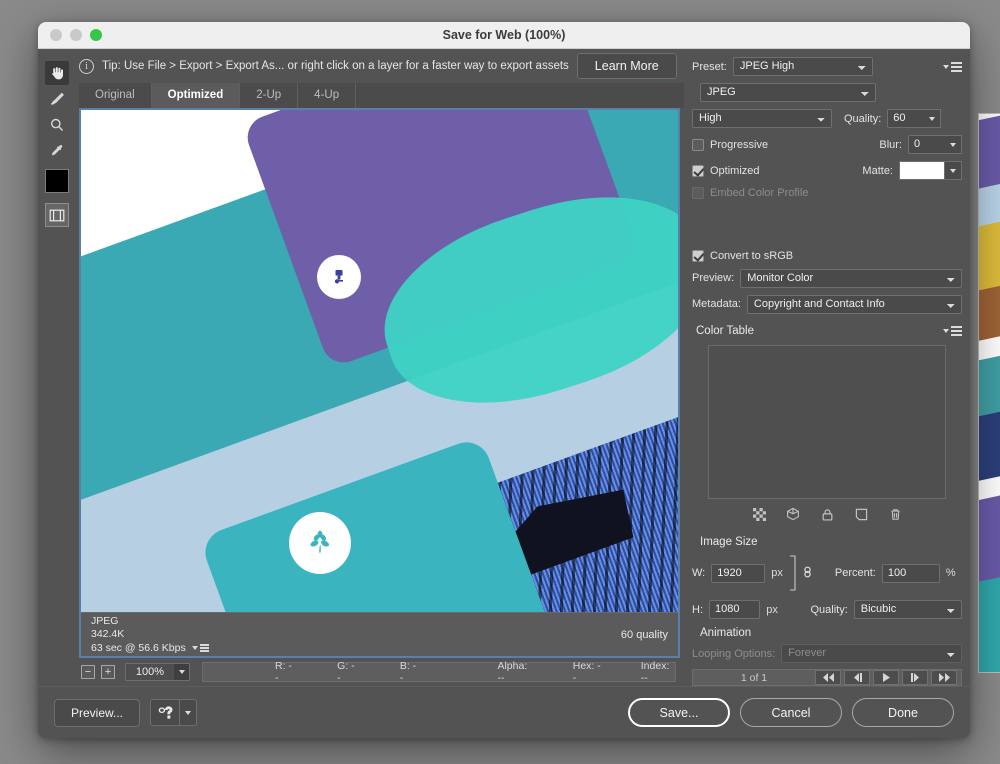 Image resolution: width=1000 pixels, height=764 pixels. What do you see at coordinates (793, 514) in the screenshot?
I see `shift-to-web-icon` at bounding box center [793, 514].